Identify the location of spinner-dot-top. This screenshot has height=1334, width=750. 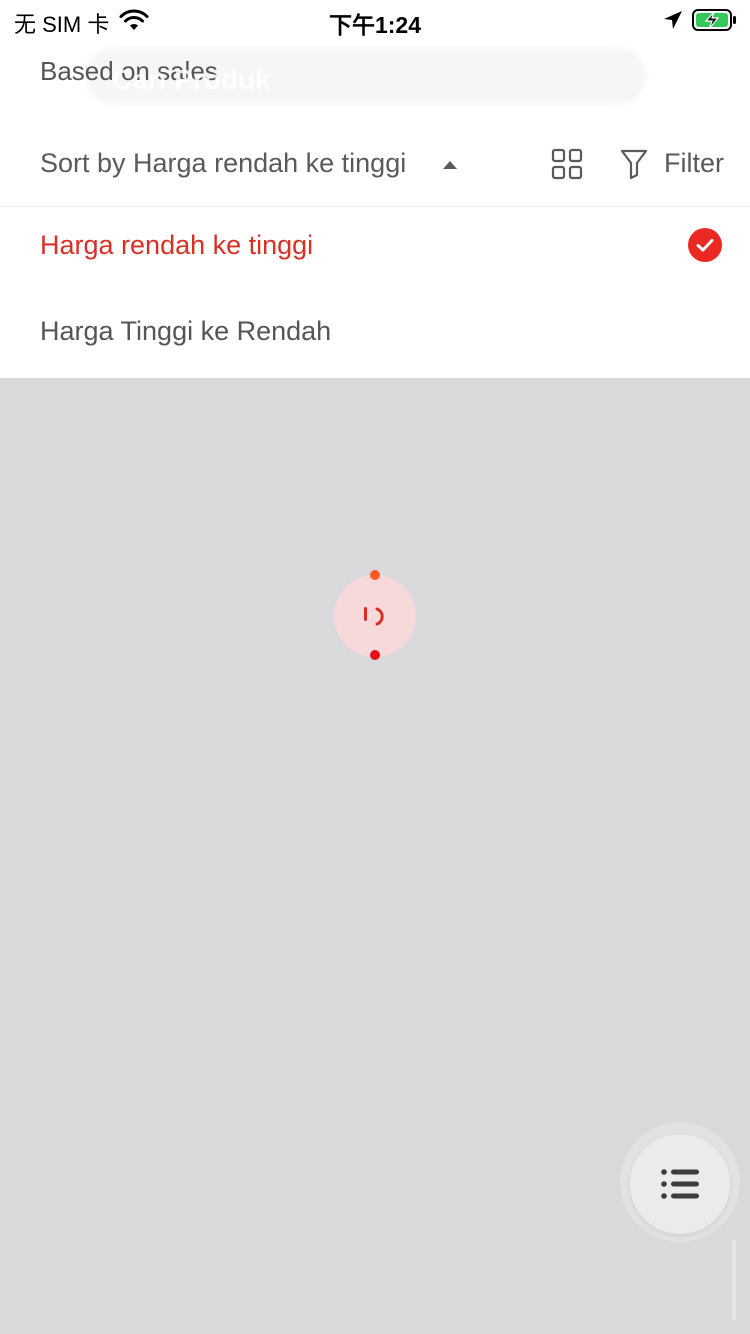
(375, 575).